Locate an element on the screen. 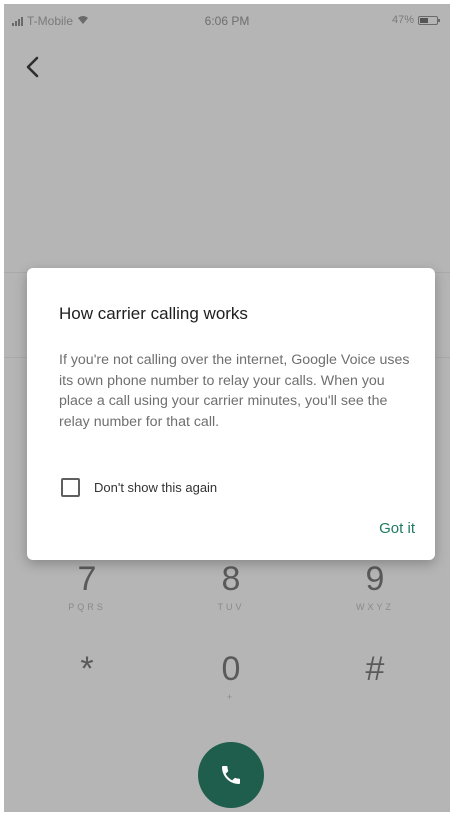  dont-show-again-row: Don't show this again is located at coordinates (139, 487).